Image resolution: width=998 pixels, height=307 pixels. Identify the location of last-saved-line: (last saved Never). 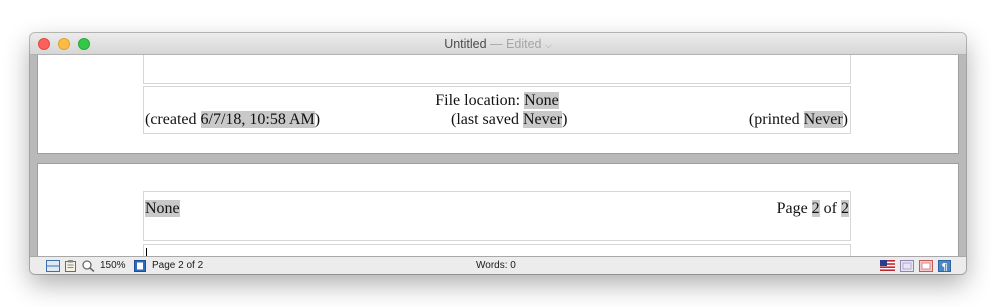
(509, 119).